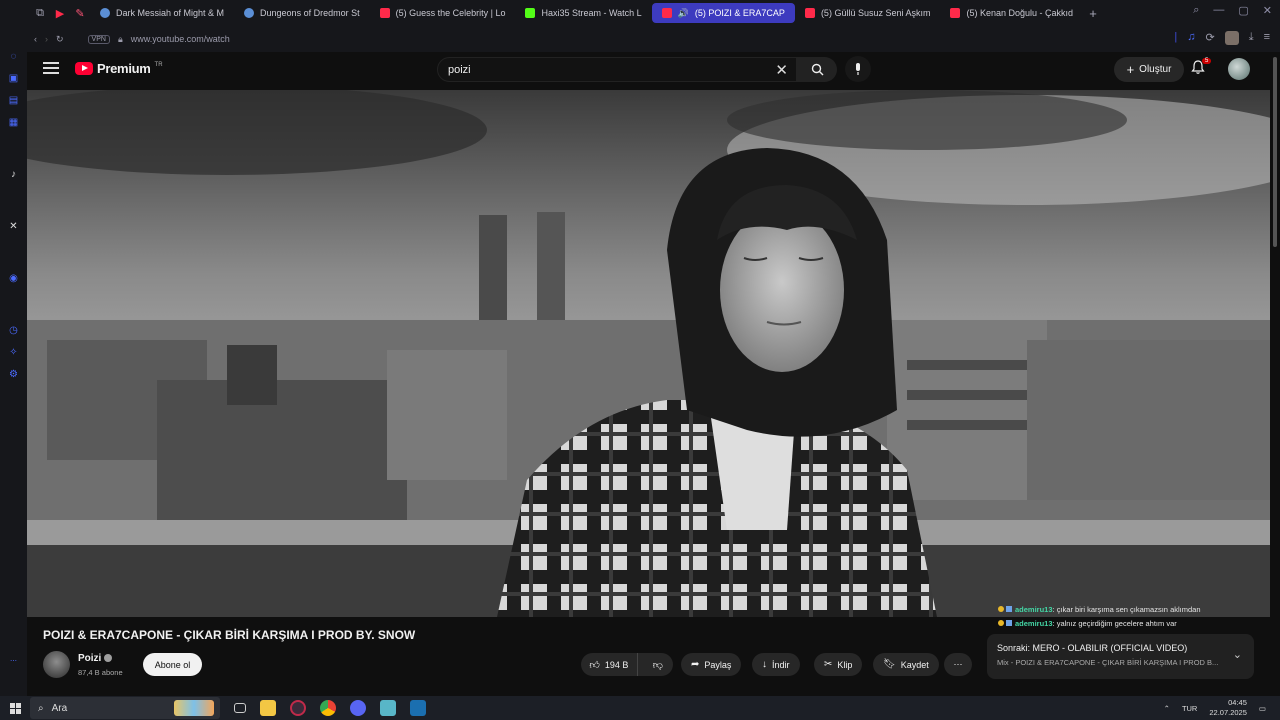 The width and height of the screenshot is (1280, 720). Describe the element at coordinates (1009, 609) in the screenshot. I see `badge-icon` at that location.